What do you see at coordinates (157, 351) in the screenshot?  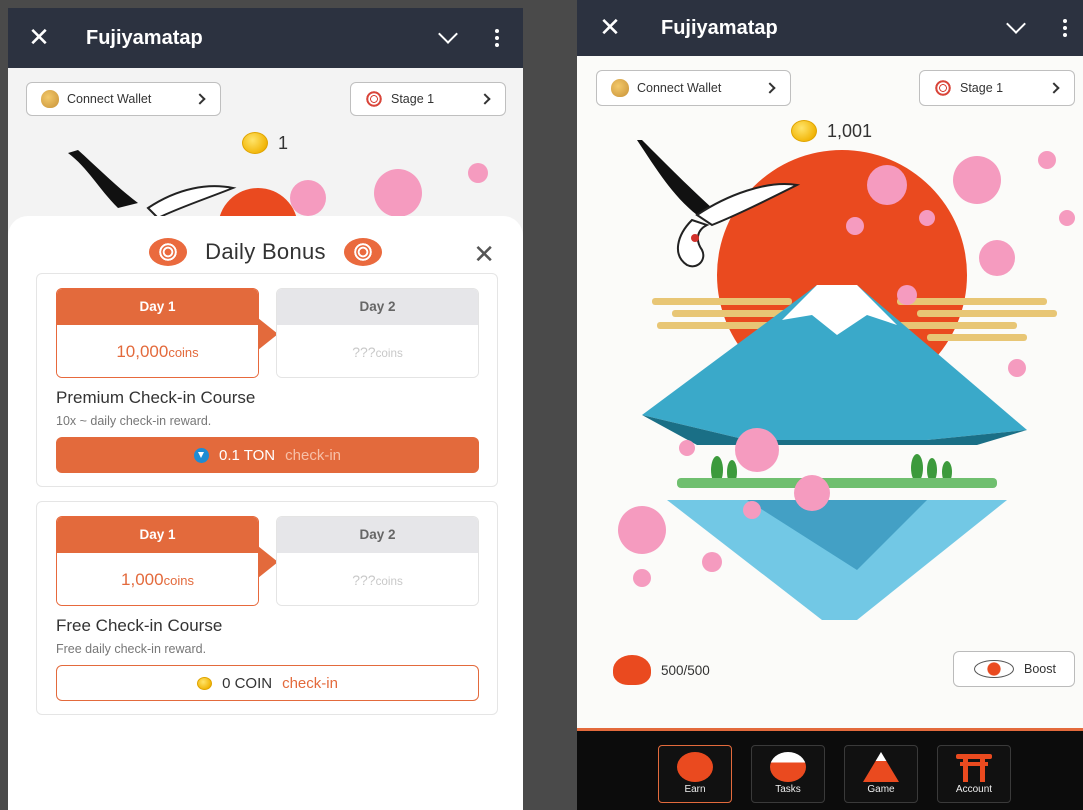 I see `day1-reward: 10,000coins` at bounding box center [157, 351].